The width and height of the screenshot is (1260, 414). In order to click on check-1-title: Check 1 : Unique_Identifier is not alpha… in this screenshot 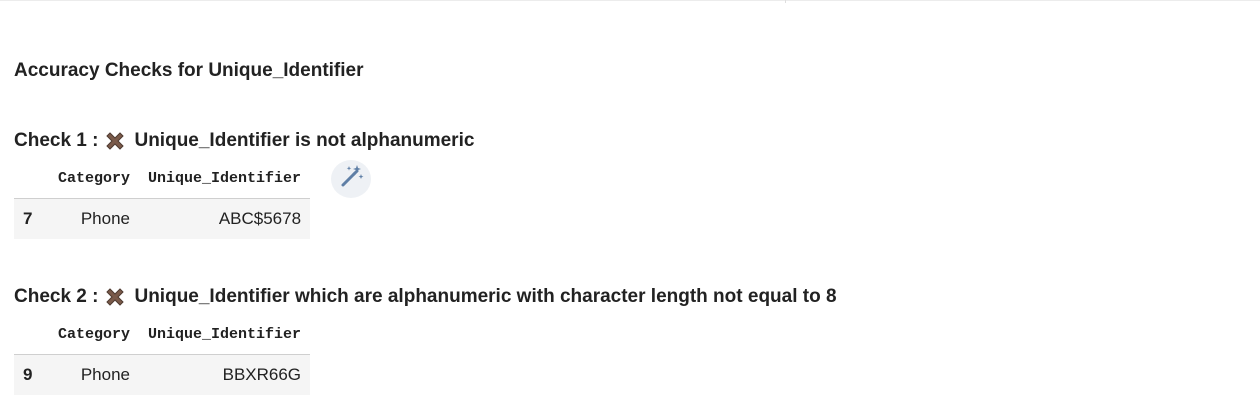, I will do `click(244, 141)`.